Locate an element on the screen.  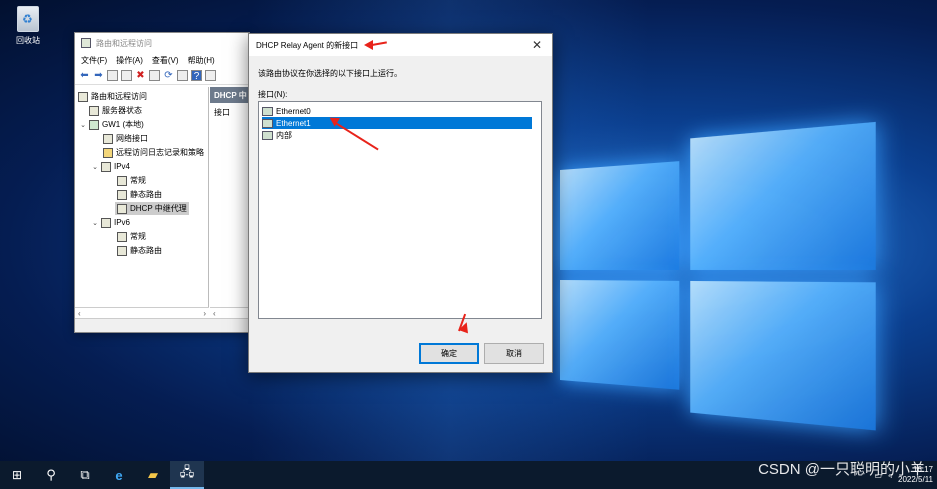
network-icon: 🖧 is located at coordinates (187, 471).